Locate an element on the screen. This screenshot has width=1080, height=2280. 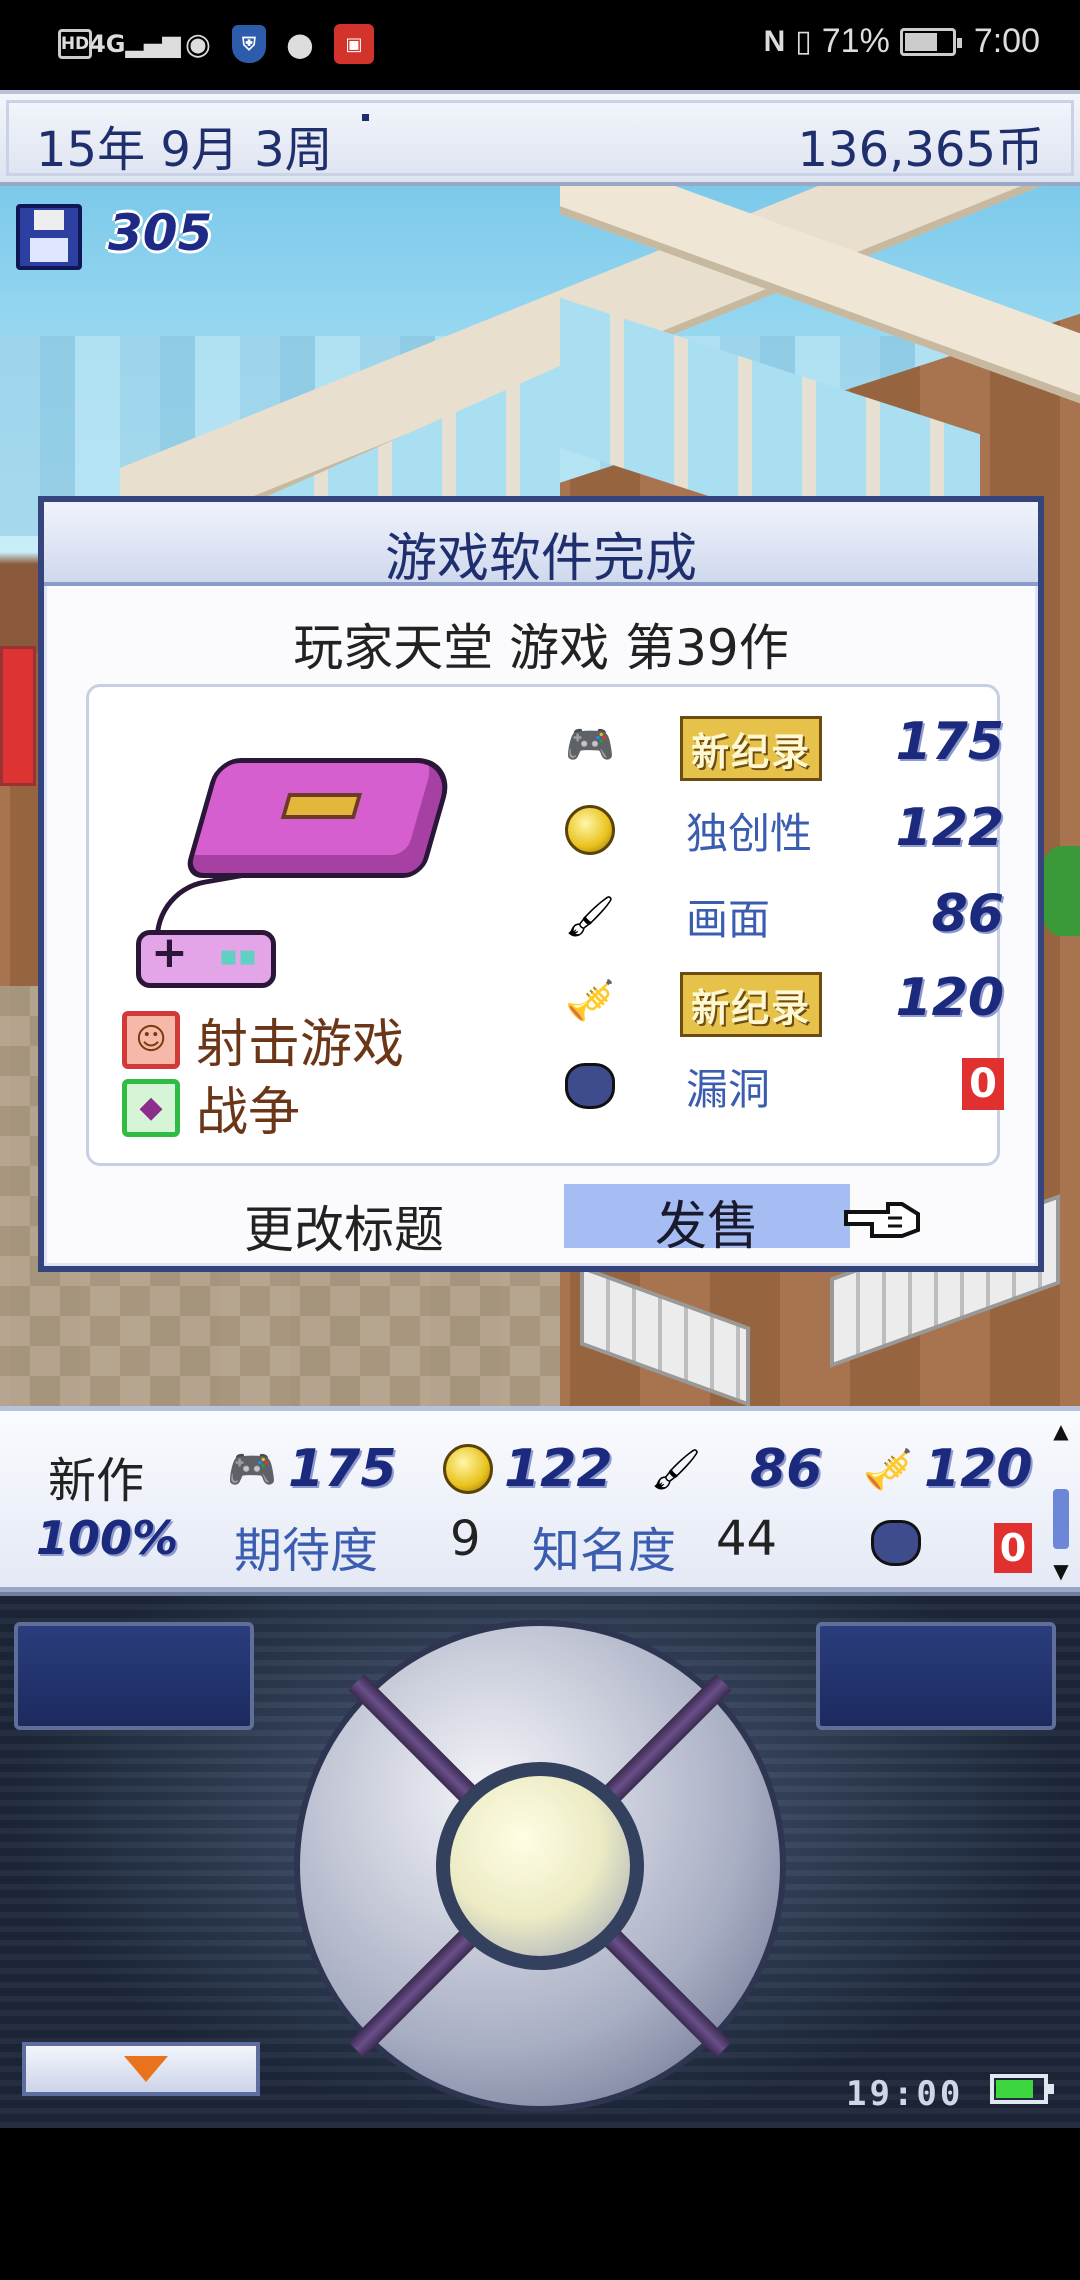
completion-percent: 100% is located at coordinates (107, 1538).